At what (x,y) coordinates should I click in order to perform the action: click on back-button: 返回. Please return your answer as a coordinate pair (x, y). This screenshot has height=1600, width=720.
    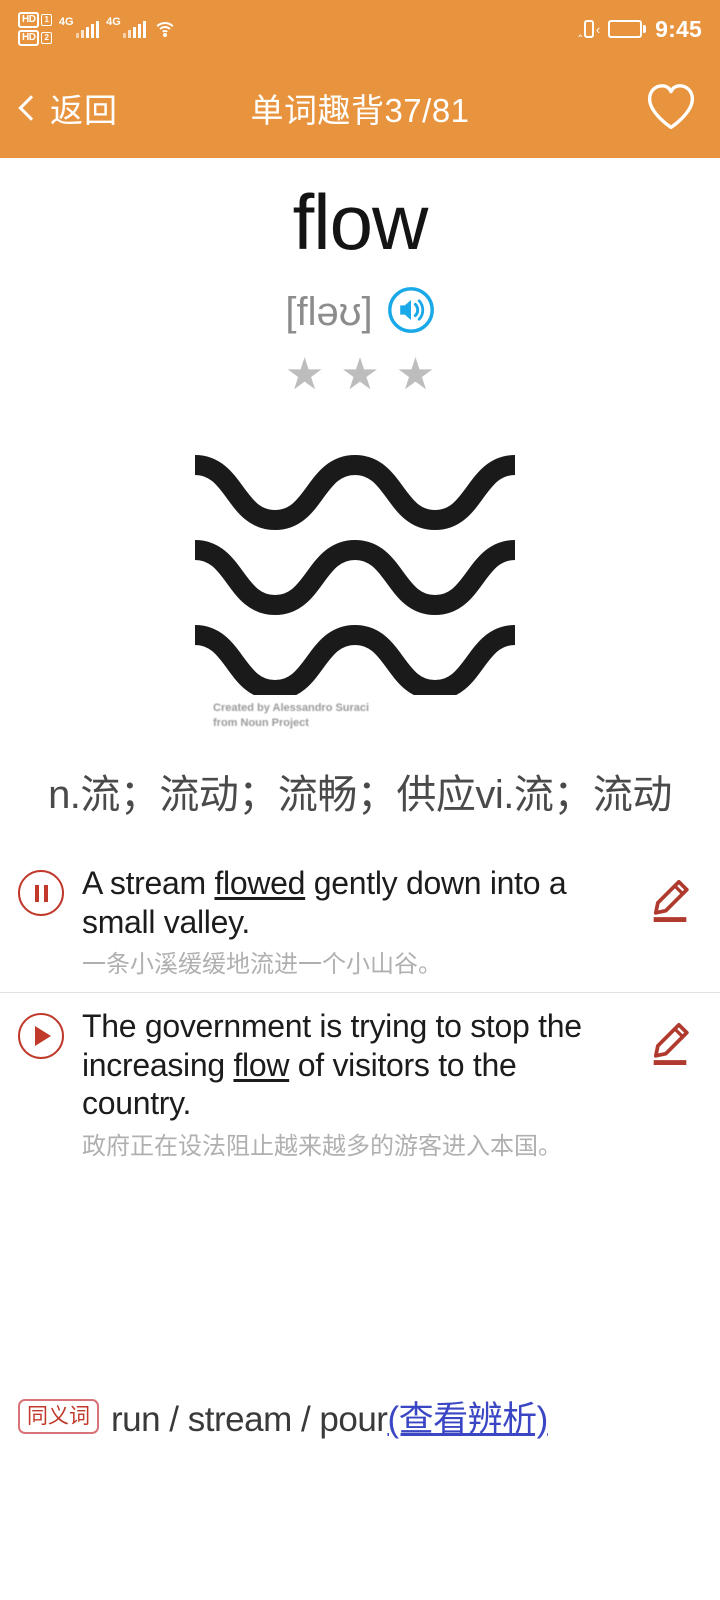
    Looking at the image, I should click on (68, 108).